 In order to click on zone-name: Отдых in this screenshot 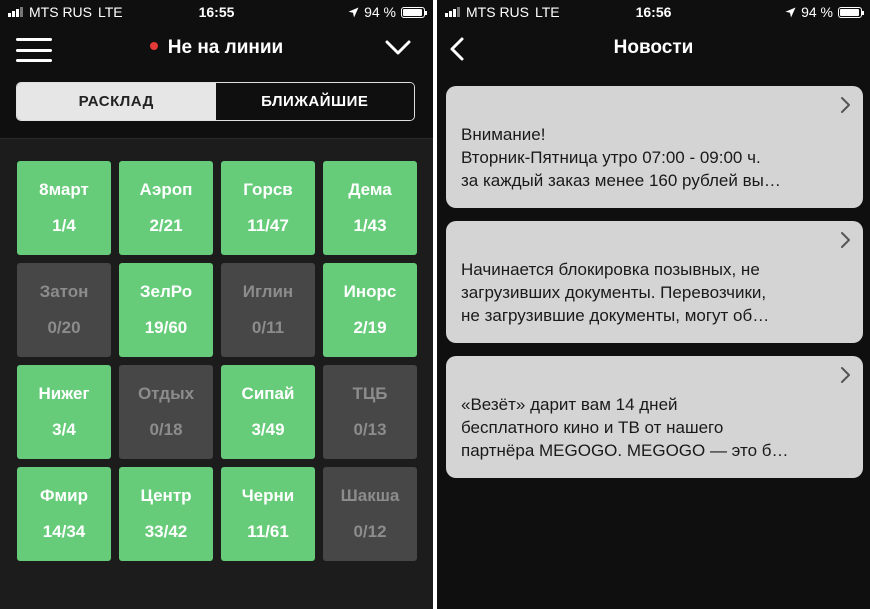, I will do `click(166, 393)`.